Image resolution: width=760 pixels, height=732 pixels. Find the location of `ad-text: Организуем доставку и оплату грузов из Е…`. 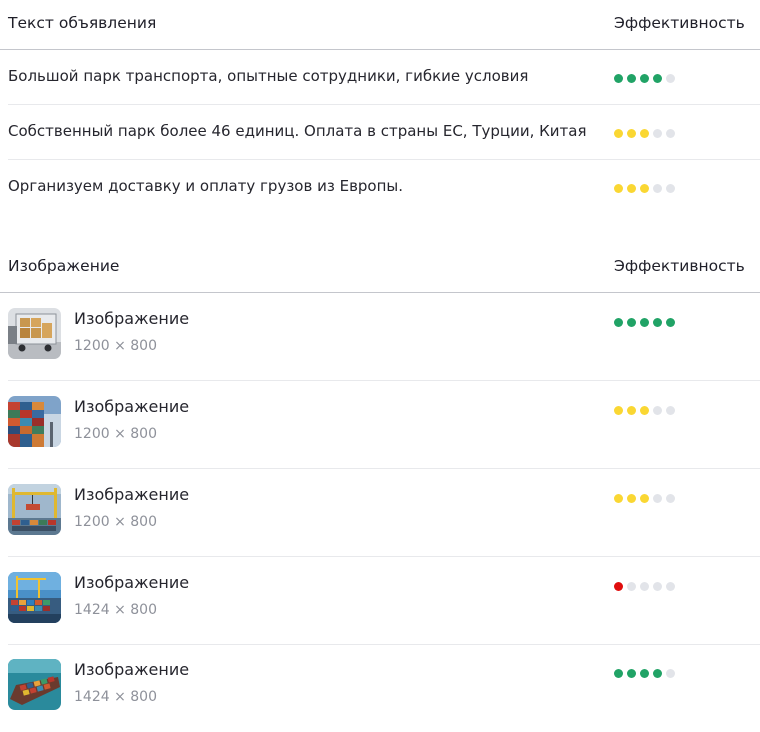

ad-text: Организуем доставку и оплату грузов из Е… is located at coordinates (206, 186).